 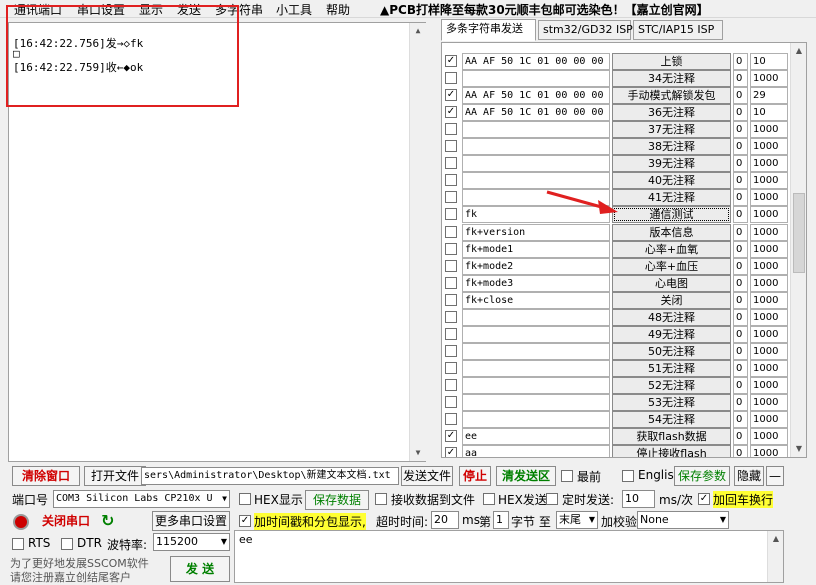 What do you see at coordinates (577, 520) in the screenshot?
I see `byte-end-select: 末尾 ▼` at bounding box center [577, 520].